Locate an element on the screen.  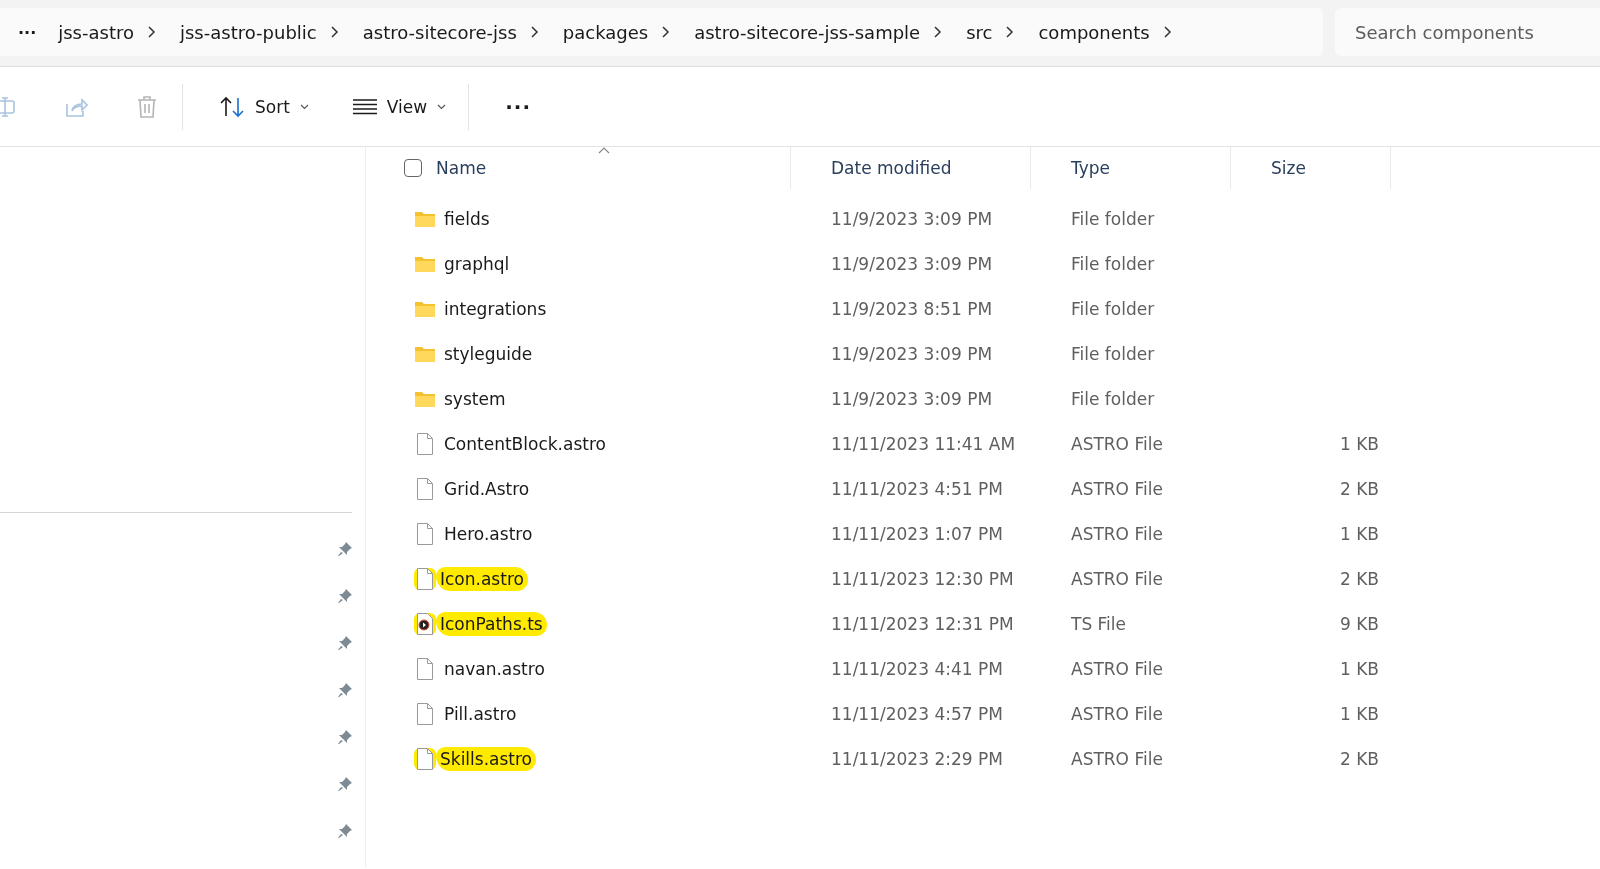
sort-arrows-icon is located at coordinates (232, 106).